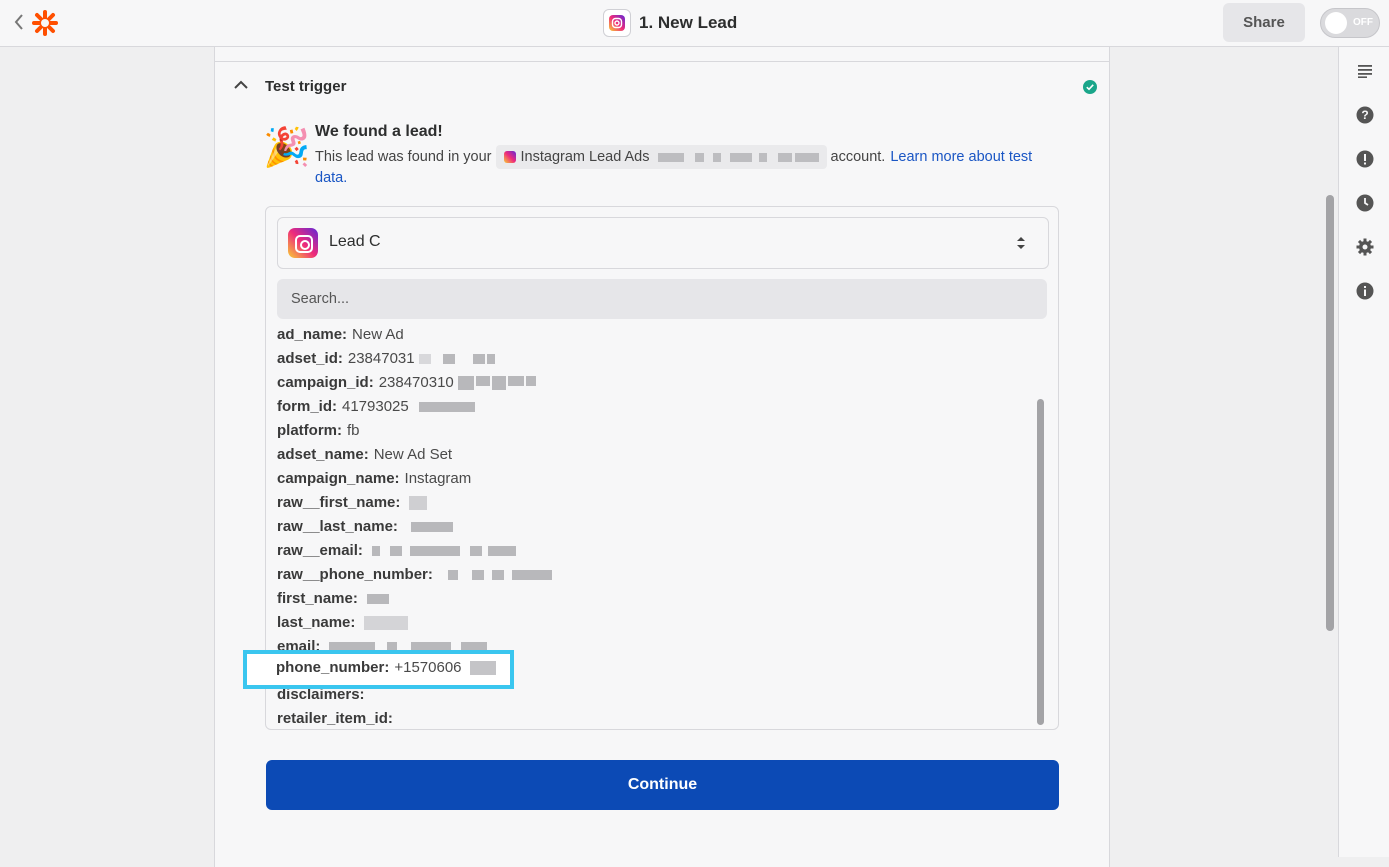 The image size is (1389, 867). What do you see at coordinates (22, 23) in the screenshot?
I see `chevron-left-icon` at bounding box center [22, 23].